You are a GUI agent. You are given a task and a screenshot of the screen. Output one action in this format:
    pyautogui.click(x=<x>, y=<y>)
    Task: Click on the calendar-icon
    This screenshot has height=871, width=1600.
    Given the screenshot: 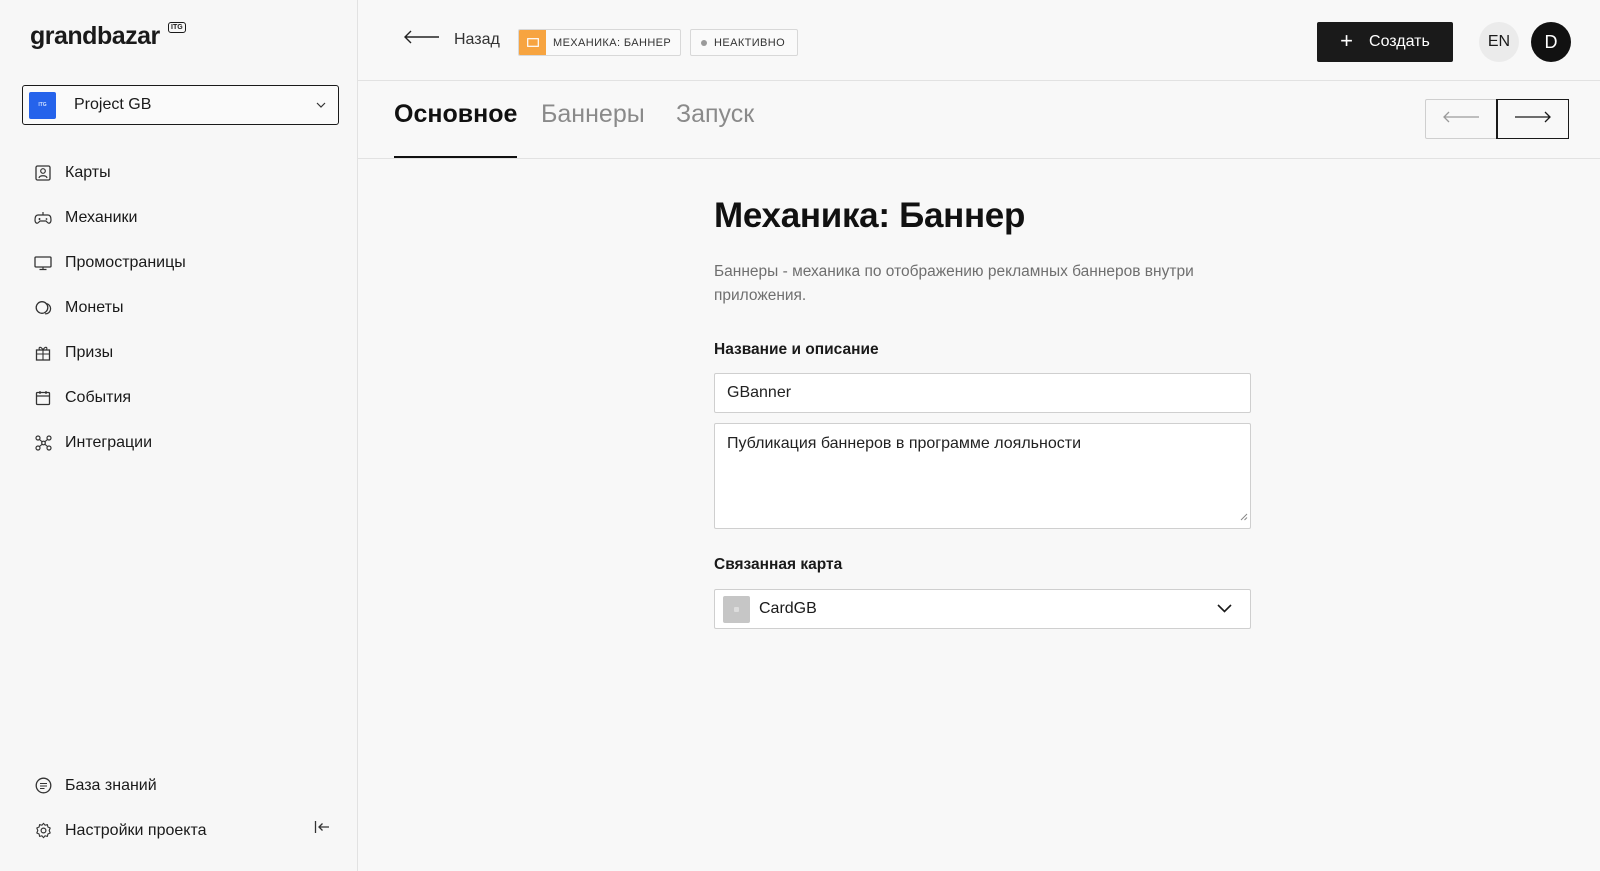 What is the action you would take?
    pyautogui.click(x=43, y=398)
    